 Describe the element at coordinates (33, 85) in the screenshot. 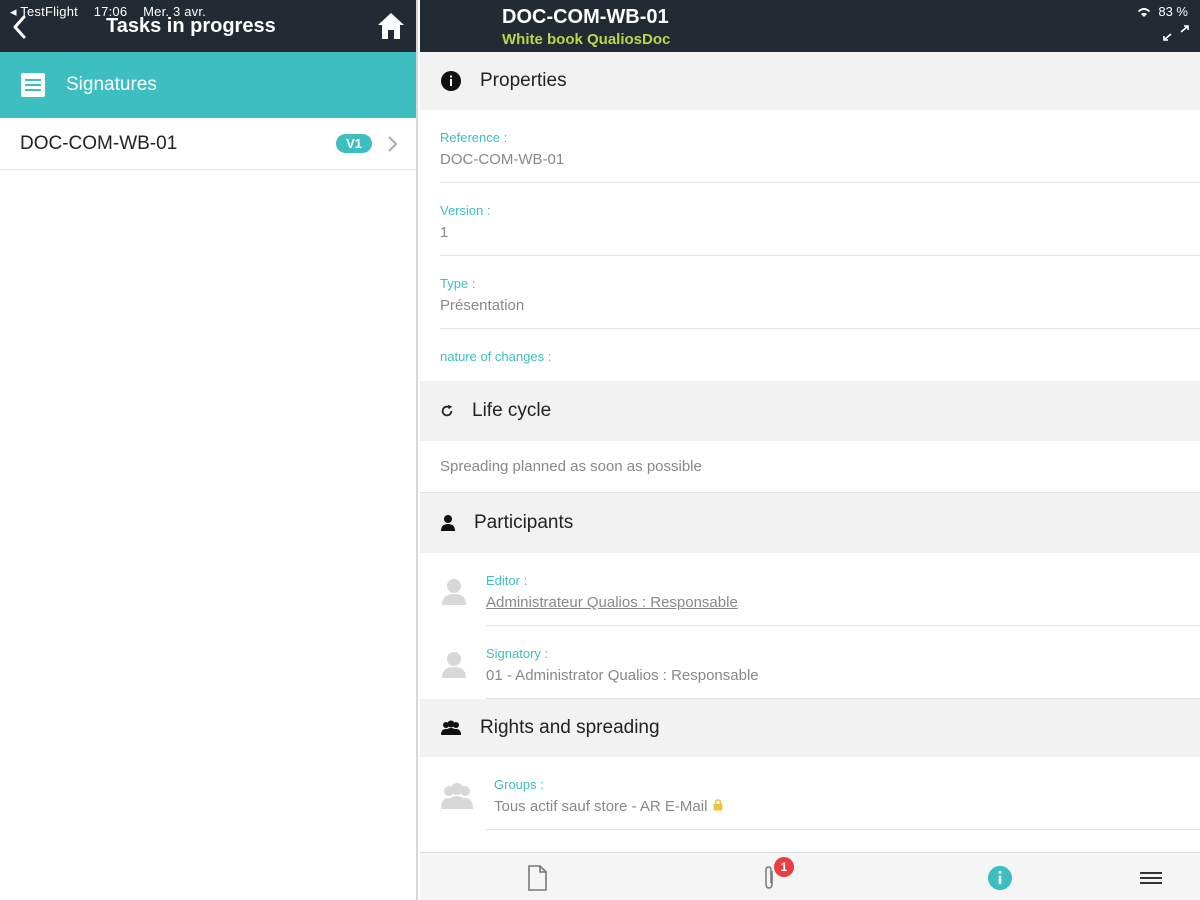

I see `list-icon` at that location.